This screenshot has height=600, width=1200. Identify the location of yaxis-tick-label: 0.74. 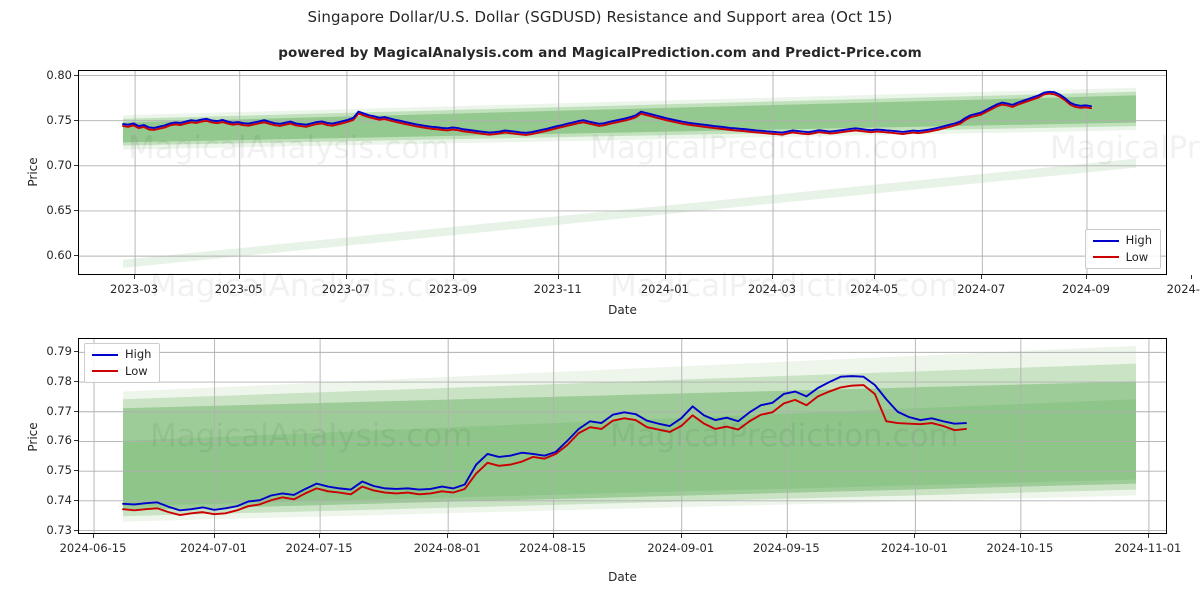
(59, 499).